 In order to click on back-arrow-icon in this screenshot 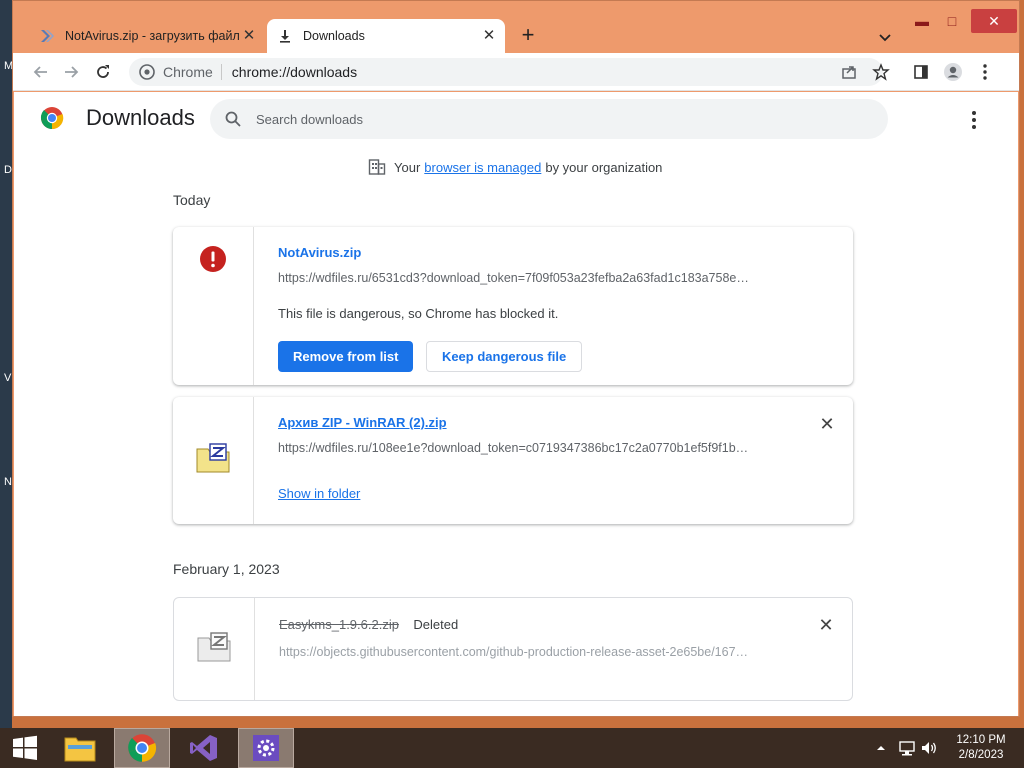, I will do `click(41, 72)`.